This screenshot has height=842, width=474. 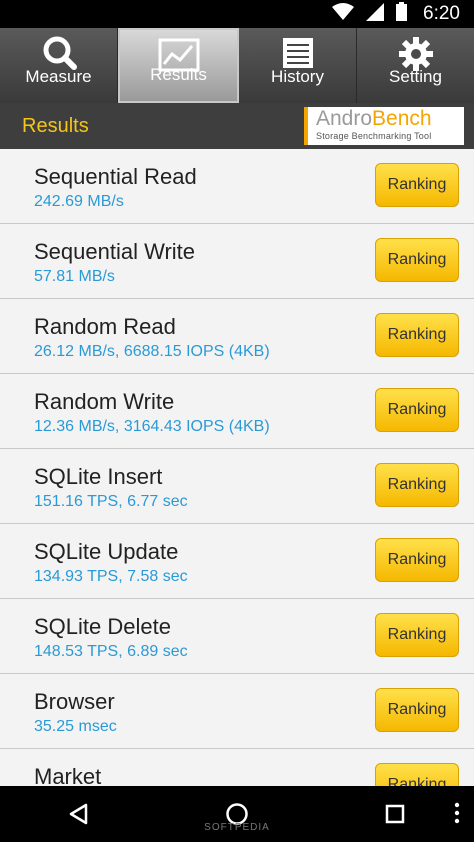 I want to click on result-name: SQLite Insert, so click(x=98, y=476).